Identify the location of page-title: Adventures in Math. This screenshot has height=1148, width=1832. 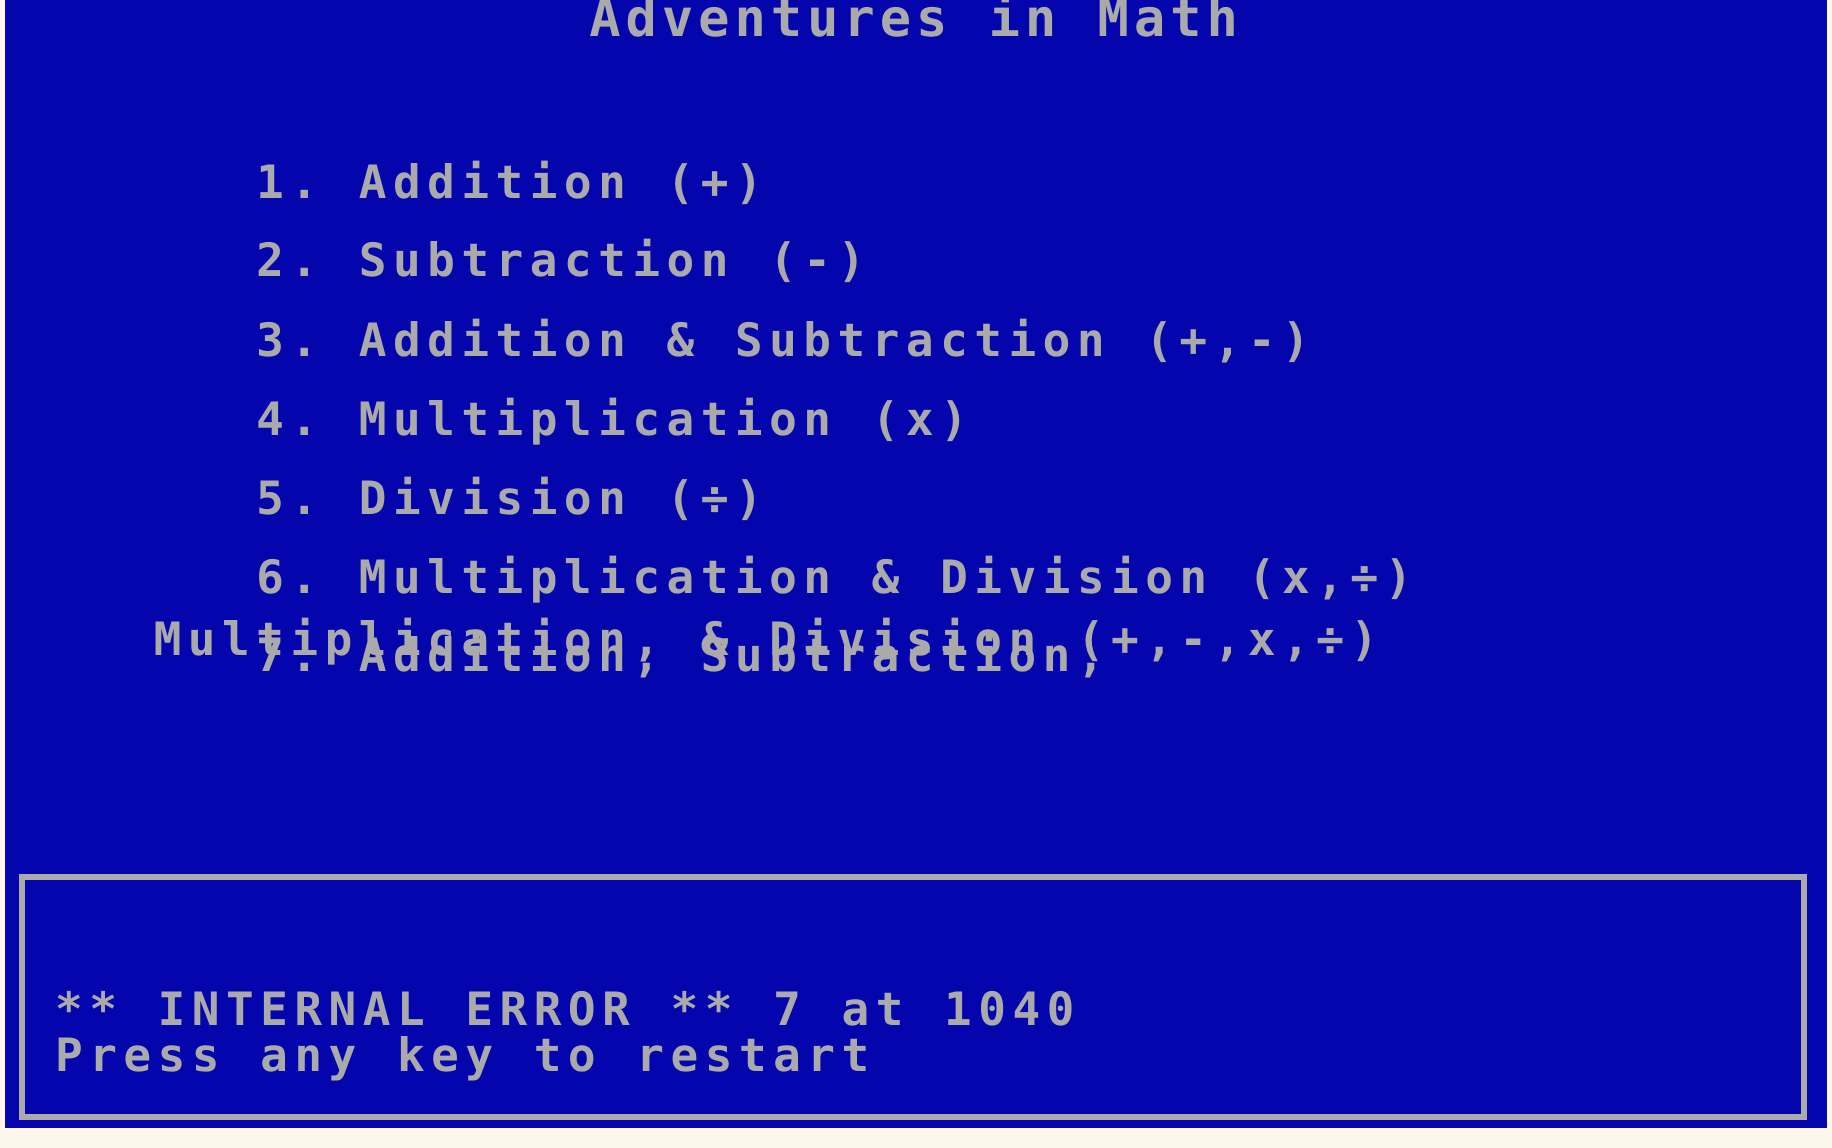
(916, 24).